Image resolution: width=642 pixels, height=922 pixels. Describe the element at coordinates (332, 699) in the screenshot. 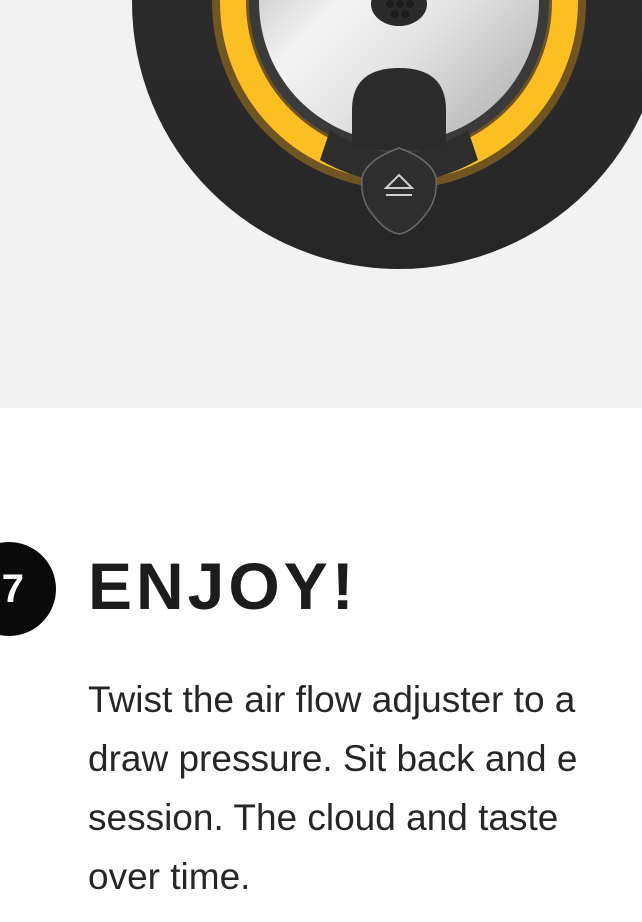

I see `step-description-line: Twist the air flow adjuster to a` at that location.